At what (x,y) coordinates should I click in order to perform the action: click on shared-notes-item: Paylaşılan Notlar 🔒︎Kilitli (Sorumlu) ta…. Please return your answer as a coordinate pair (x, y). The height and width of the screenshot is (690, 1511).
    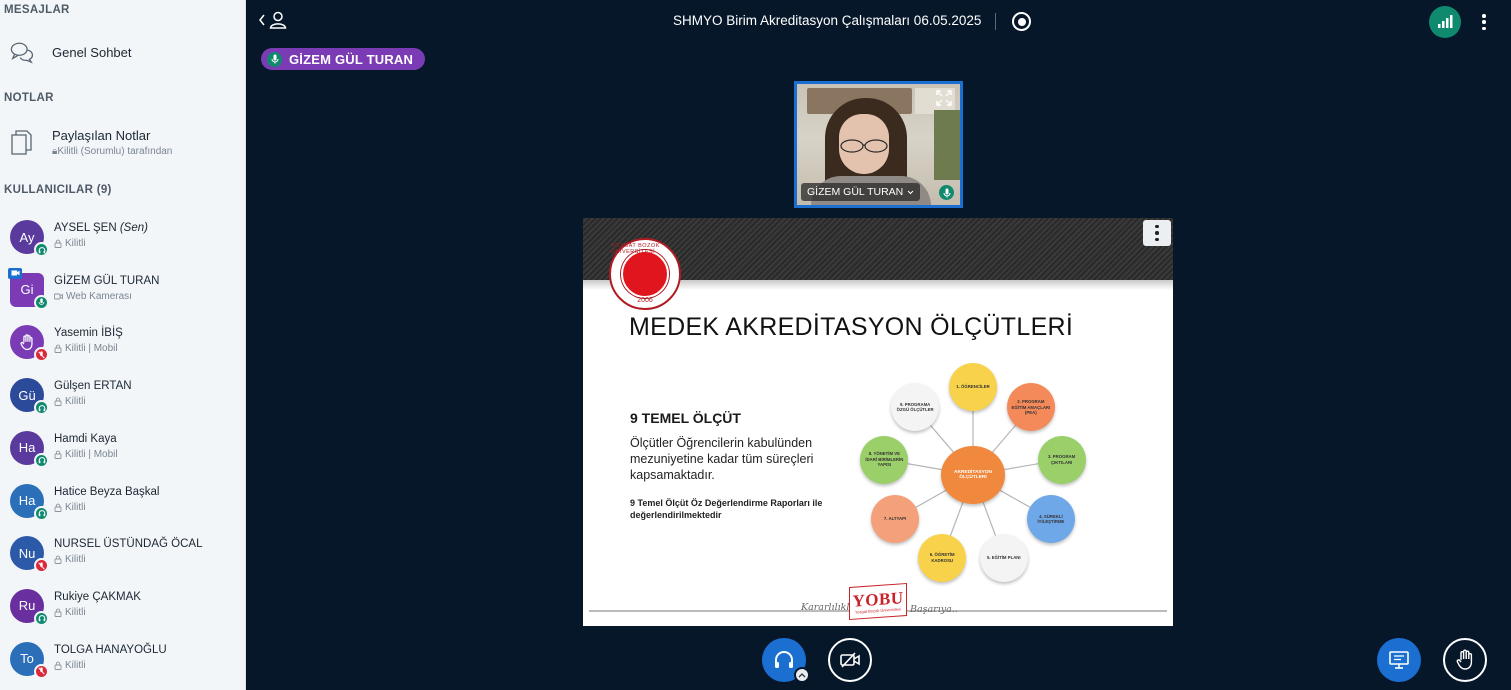
    Looking at the image, I should click on (105, 142).